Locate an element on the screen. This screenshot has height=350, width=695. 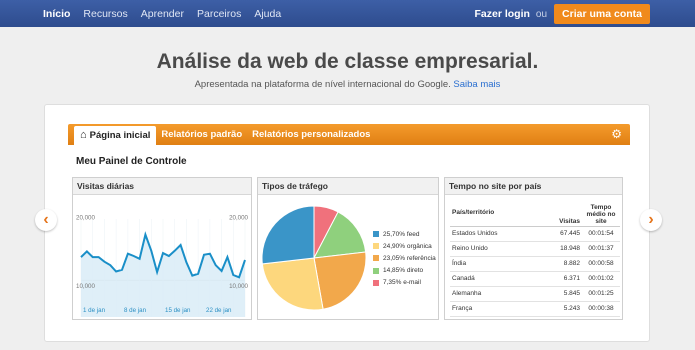
or-text: ou is located at coordinates (541, 14).